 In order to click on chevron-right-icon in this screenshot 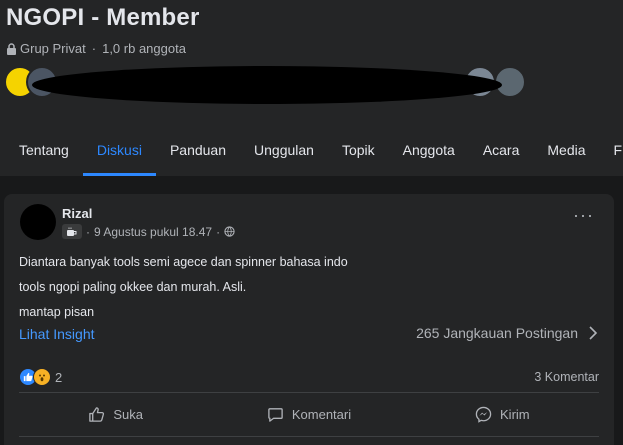, I will do `click(593, 333)`.